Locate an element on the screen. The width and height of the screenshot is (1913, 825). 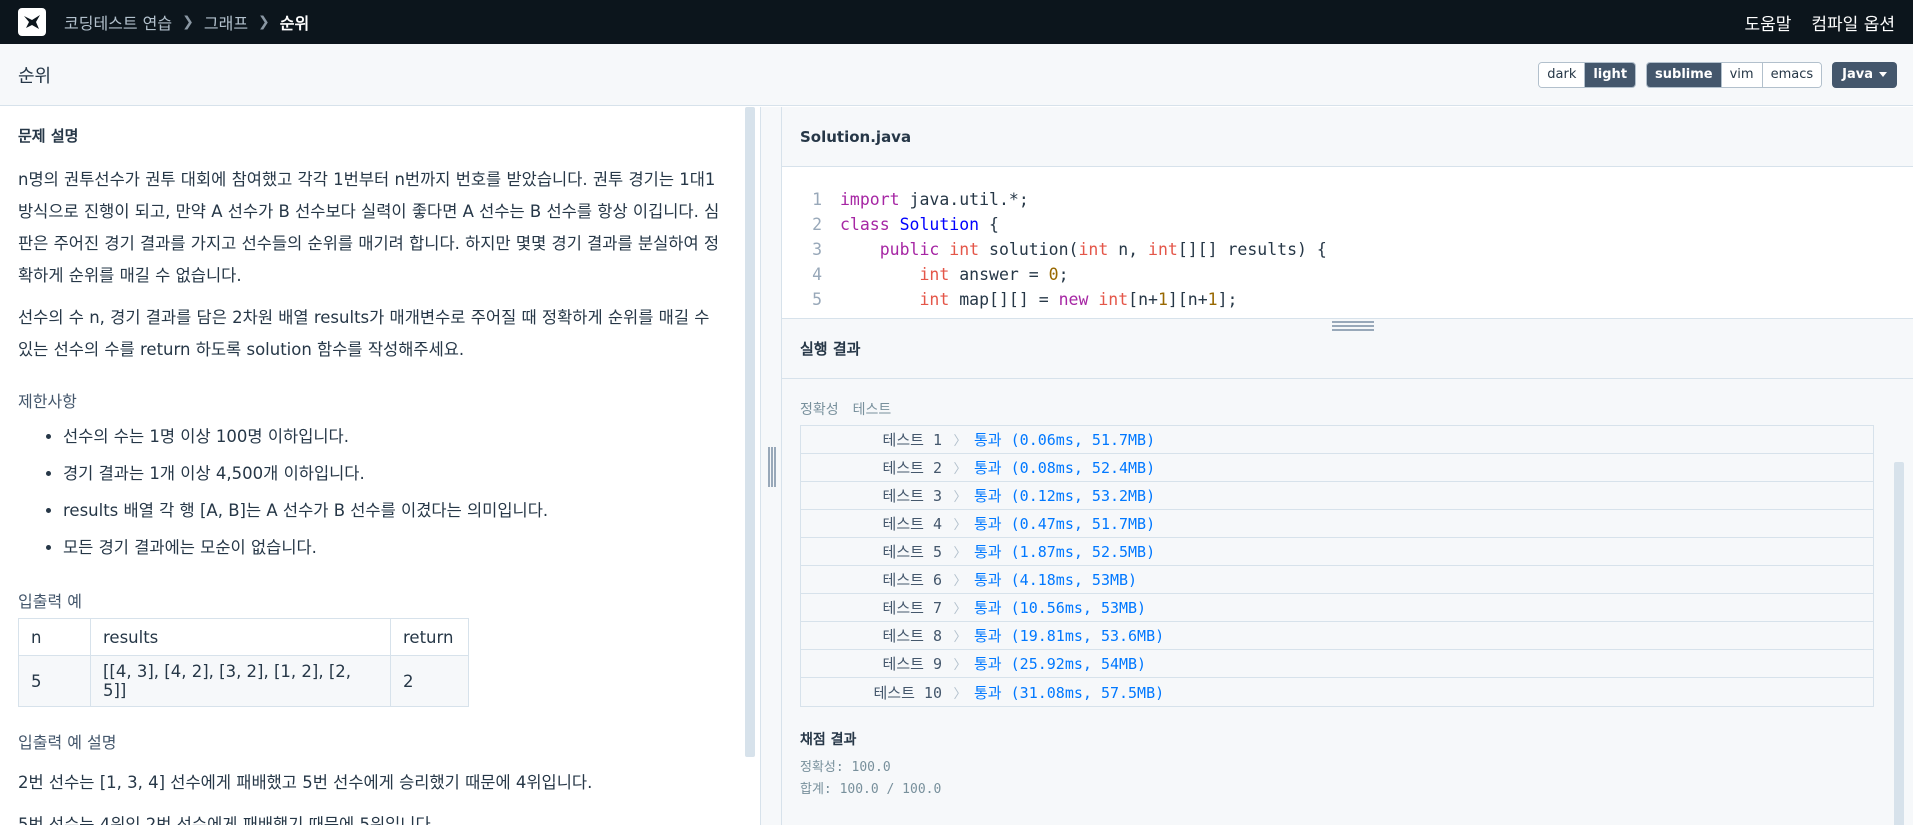
line-number: 2 is located at coordinates (817, 224).